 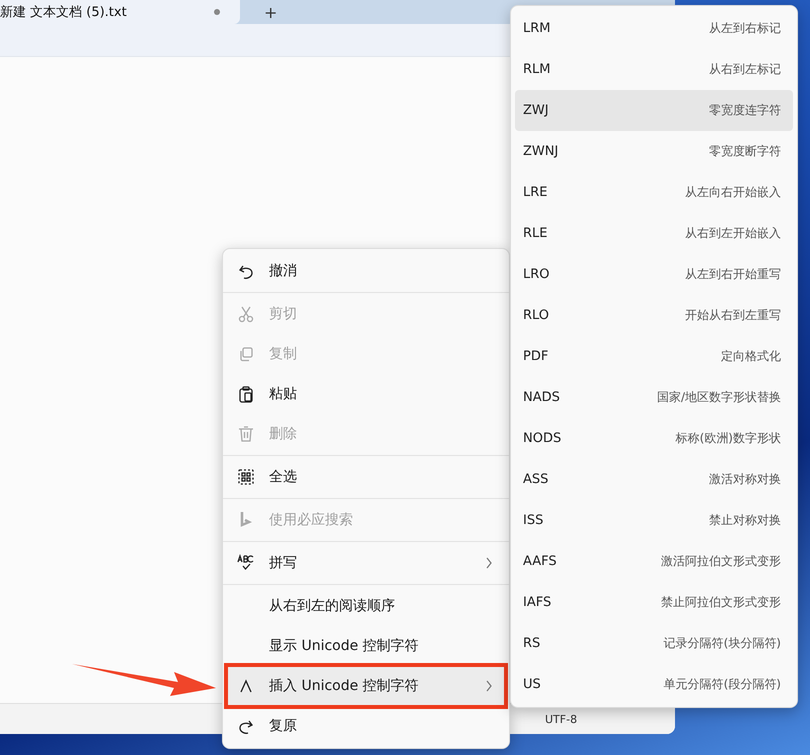 I want to click on submenu-item: ASS 激活对称对换, so click(x=654, y=479).